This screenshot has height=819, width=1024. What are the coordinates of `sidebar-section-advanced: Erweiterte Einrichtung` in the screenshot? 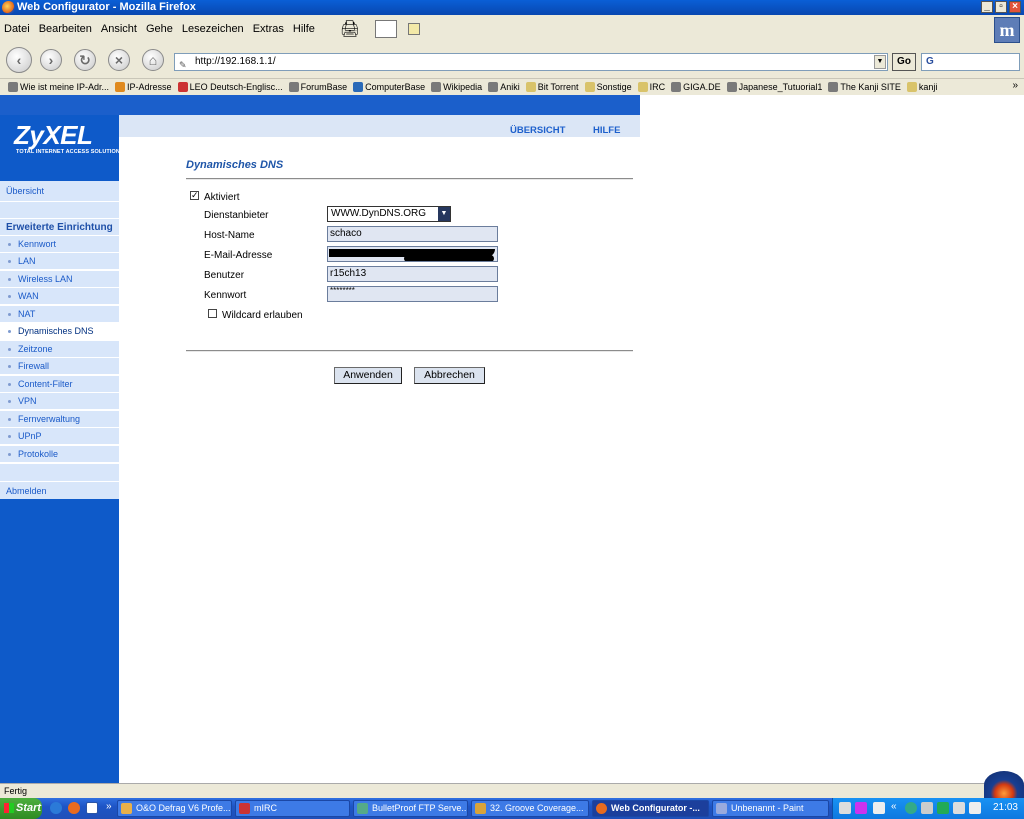 It's located at (59, 226).